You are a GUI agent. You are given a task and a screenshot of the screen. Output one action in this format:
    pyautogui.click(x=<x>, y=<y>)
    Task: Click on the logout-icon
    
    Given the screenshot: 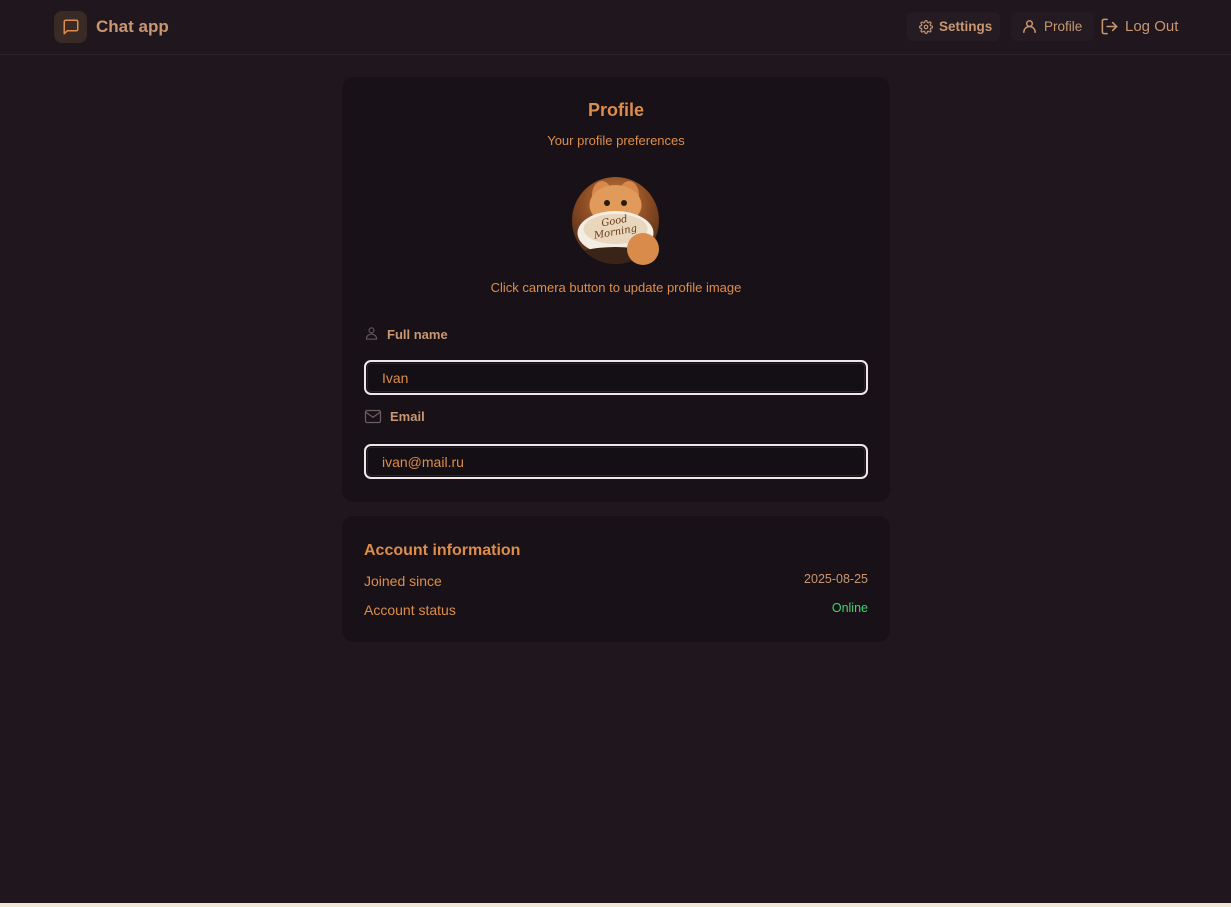 What is the action you would take?
    pyautogui.click(x=1109, y=26)
    